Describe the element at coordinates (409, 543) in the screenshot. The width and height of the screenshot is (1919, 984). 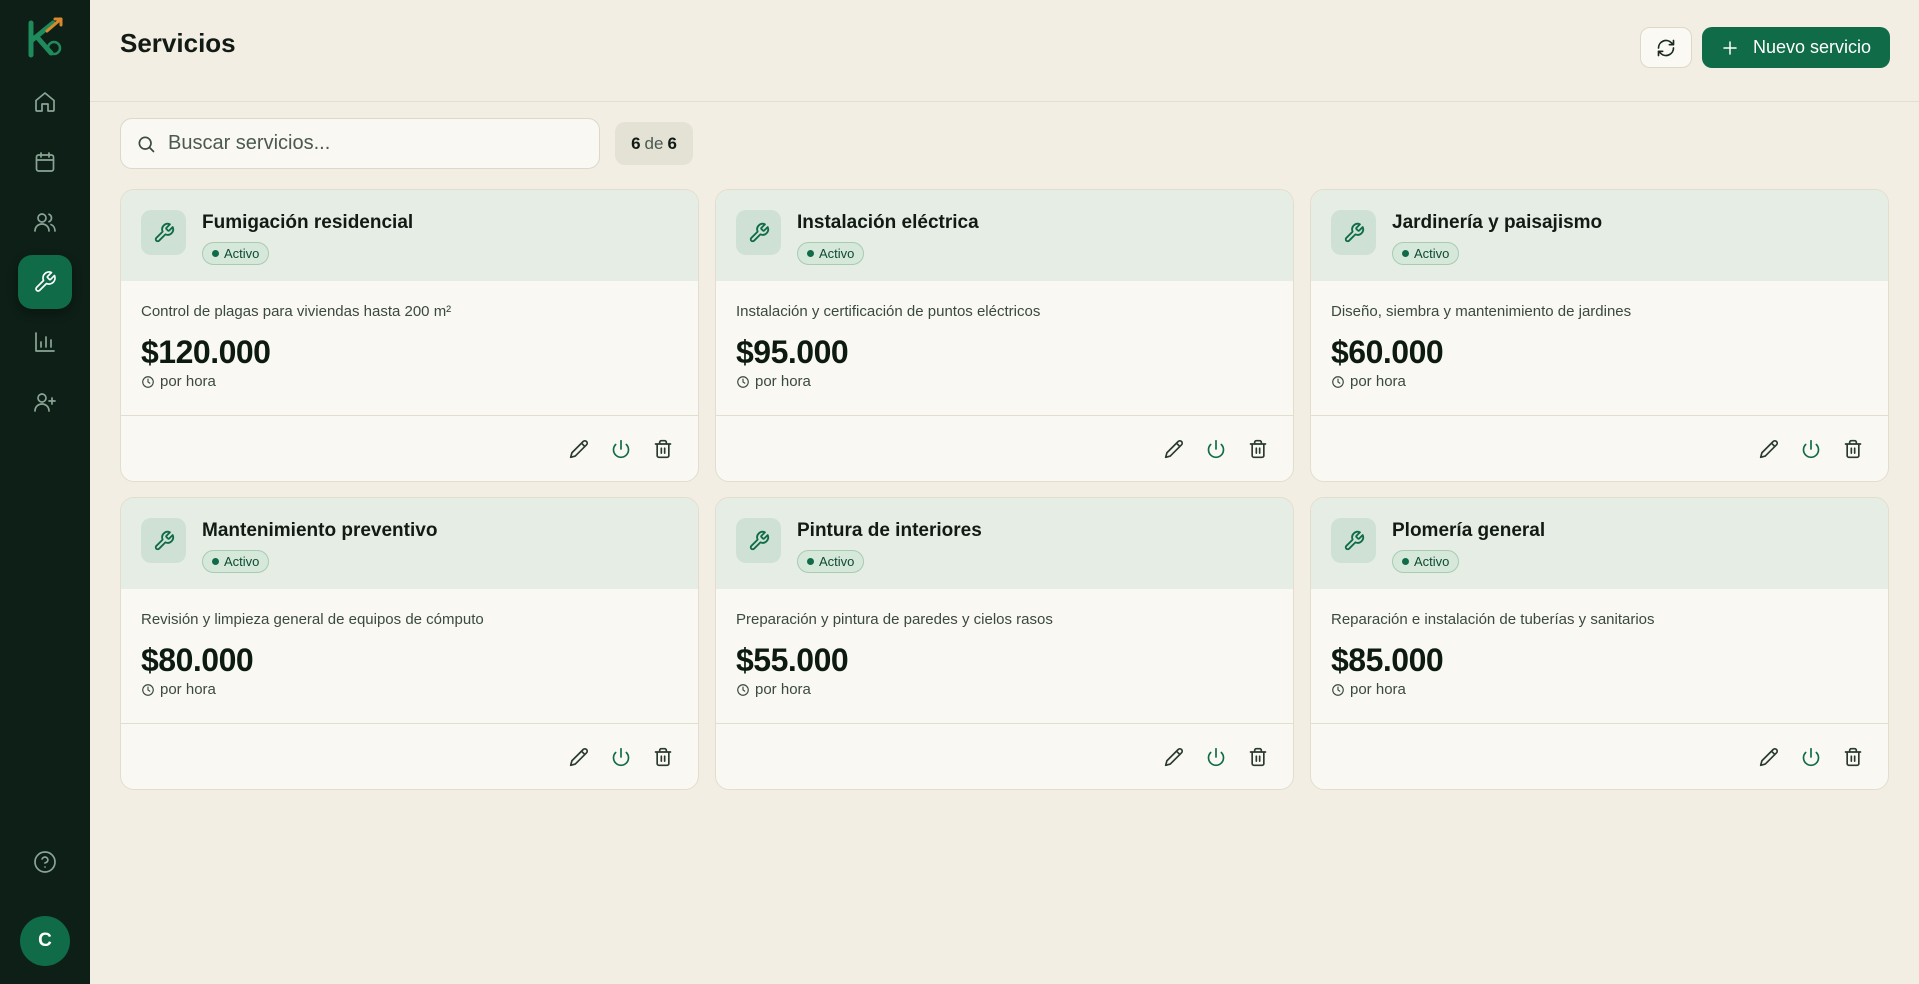
I see `service-card-header: Mantenimiento preventivo Activo` at that location.